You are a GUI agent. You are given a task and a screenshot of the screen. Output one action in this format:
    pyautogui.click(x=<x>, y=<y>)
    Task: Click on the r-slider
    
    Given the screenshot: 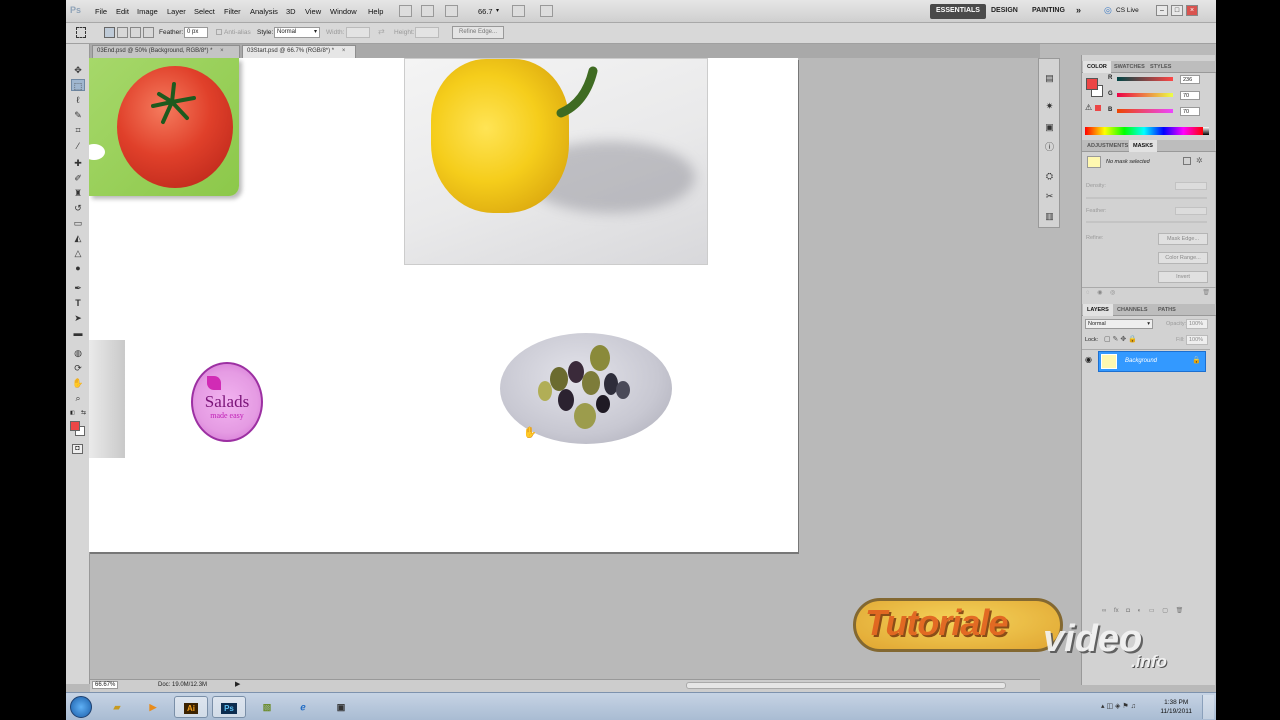 What is the action you would take?
    pyautogui.click(x=1145, y=79)
    